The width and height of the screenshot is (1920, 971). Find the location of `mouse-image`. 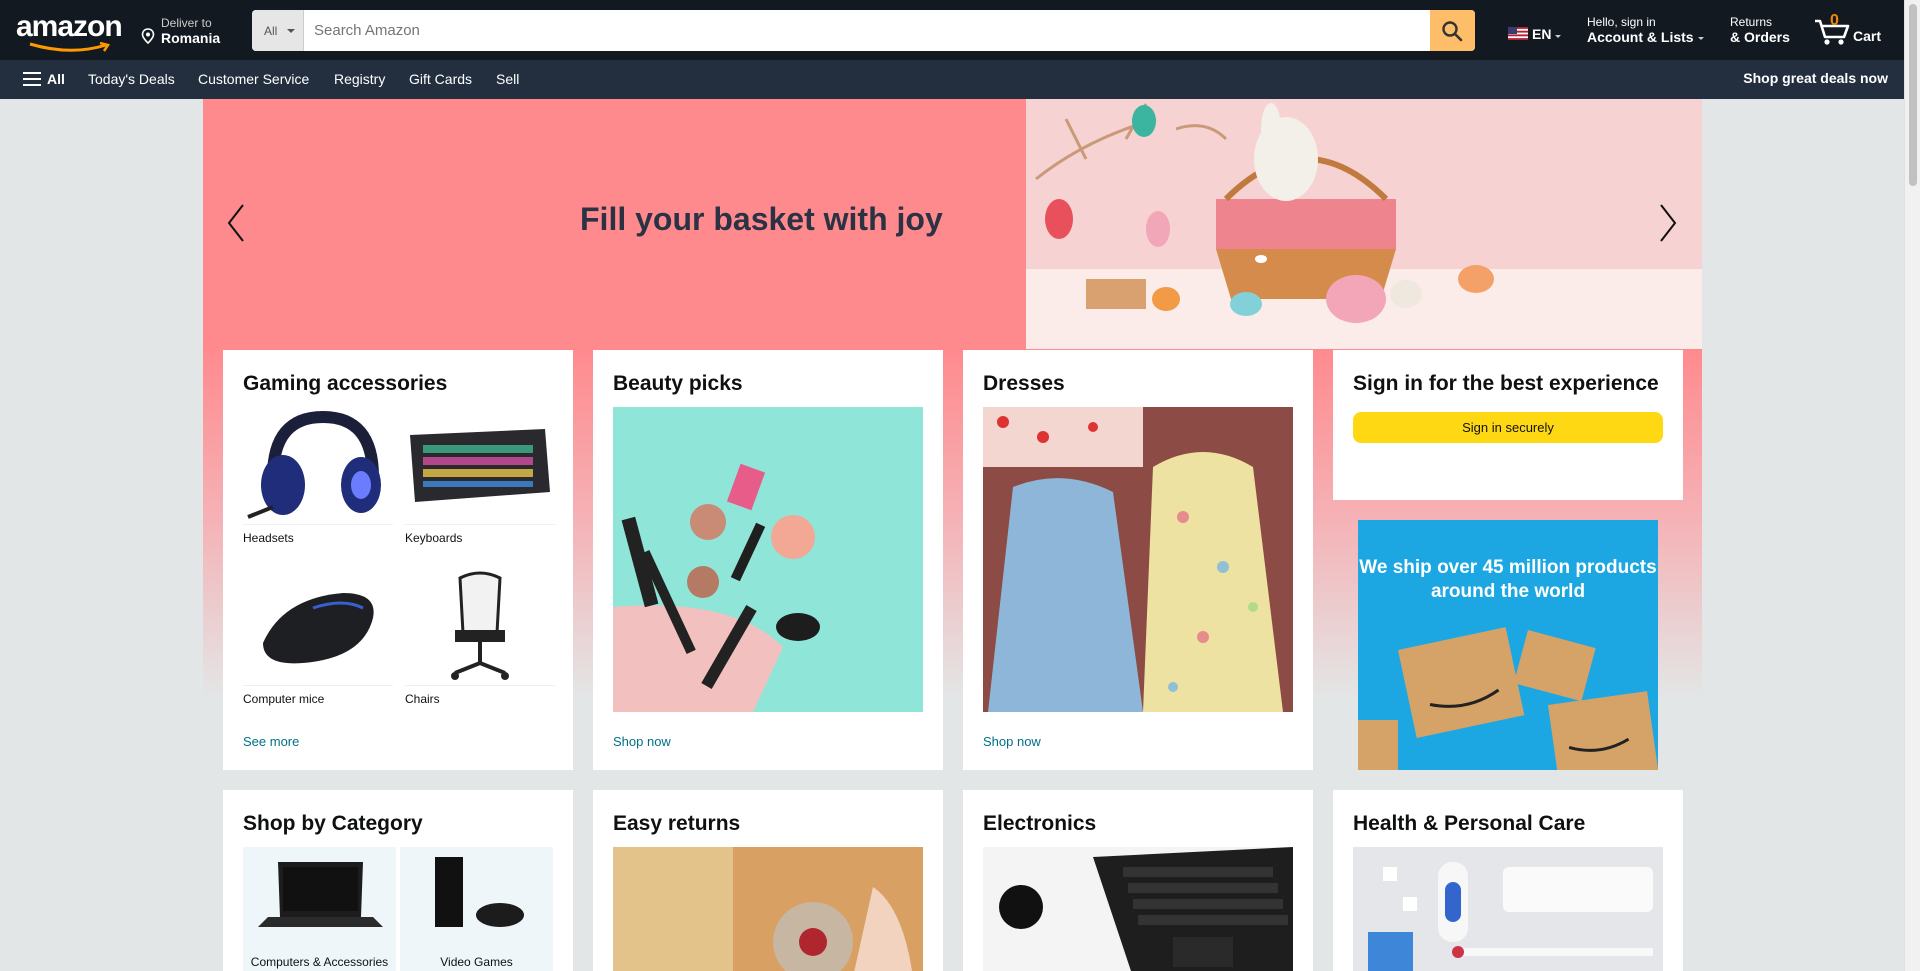

mouse-image is located at coordinates (318, 627).